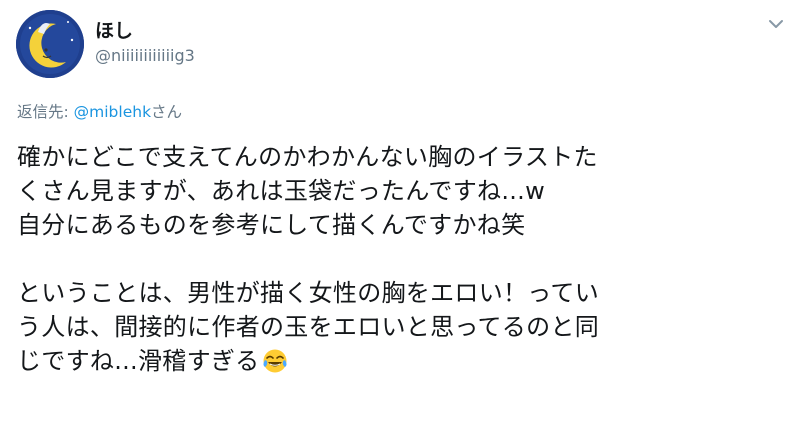 The image size is (800, 439). I want to click on reply-mention-link: @miblehk, so click(112, 112).